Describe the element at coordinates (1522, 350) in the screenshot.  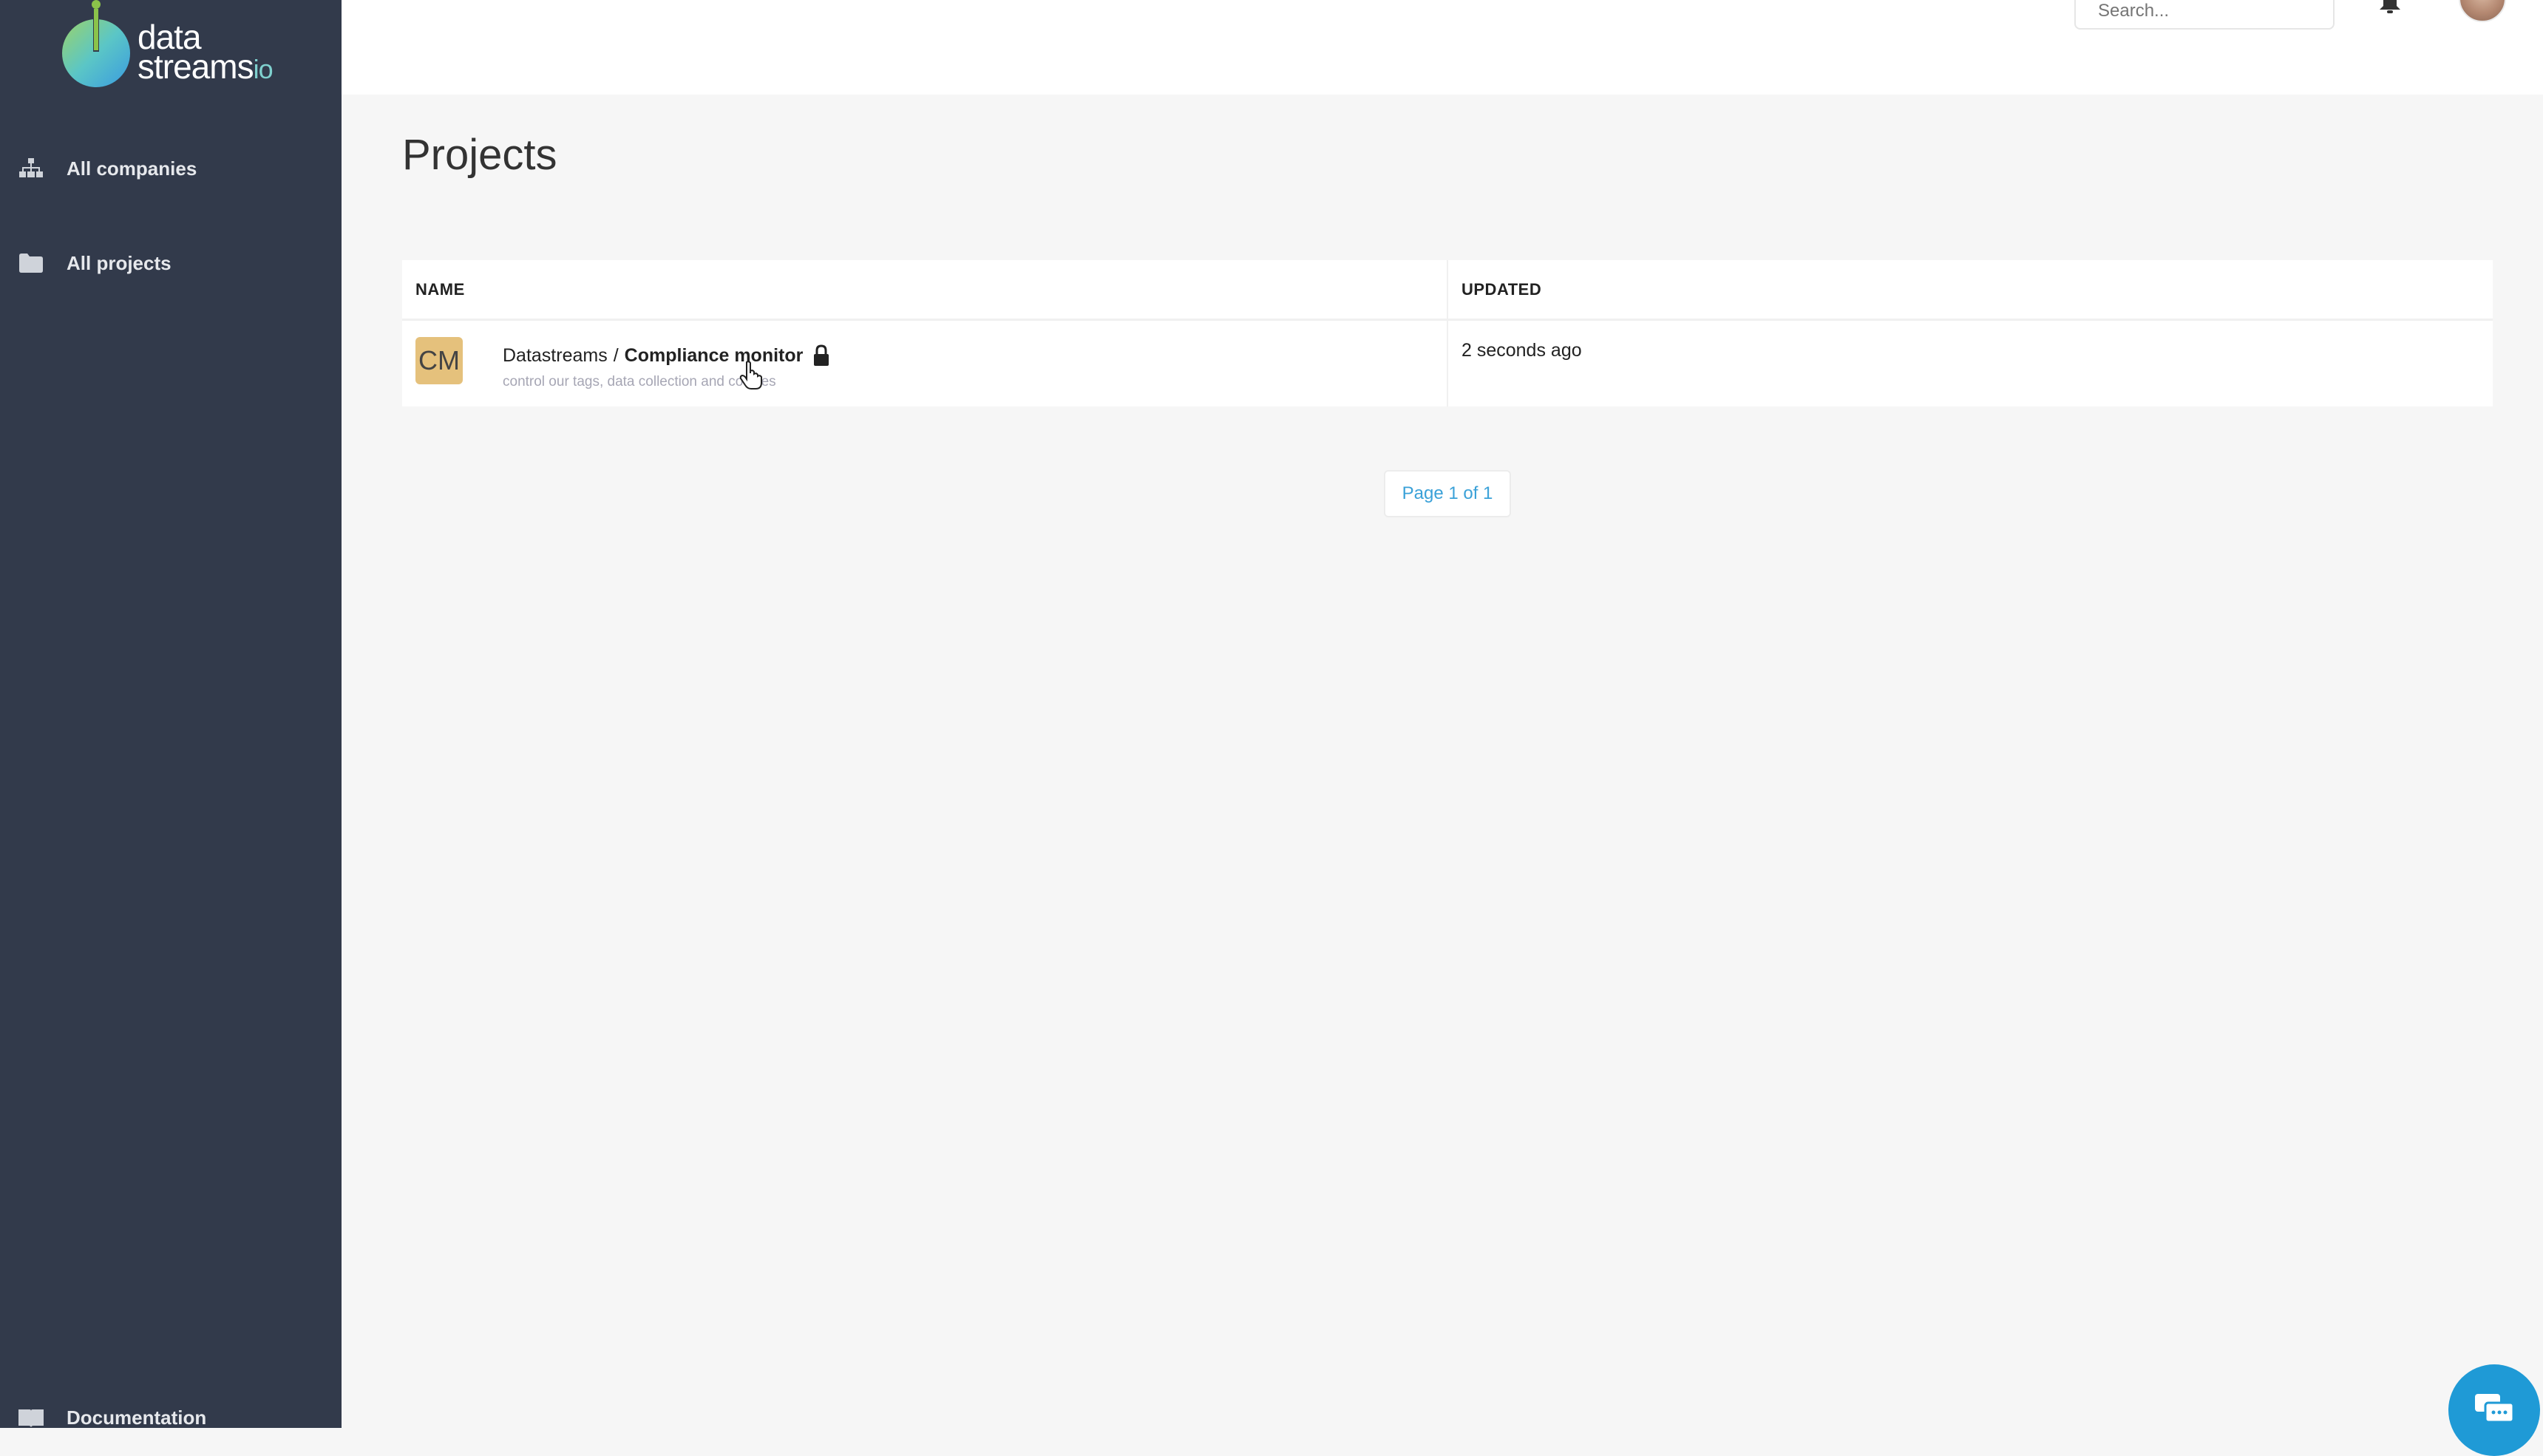
I see `project-updated-time: 2 seconds ago` at that location.